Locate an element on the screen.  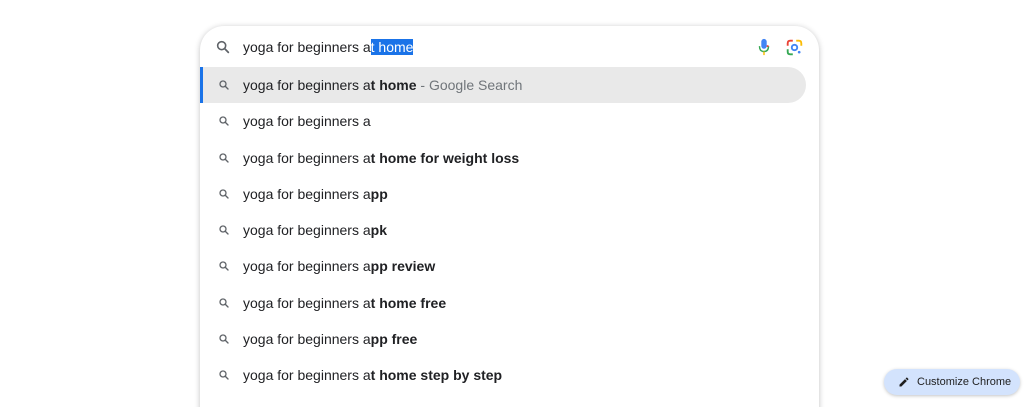
suggestion-completion: t home free is located at coordinates (408, 302).